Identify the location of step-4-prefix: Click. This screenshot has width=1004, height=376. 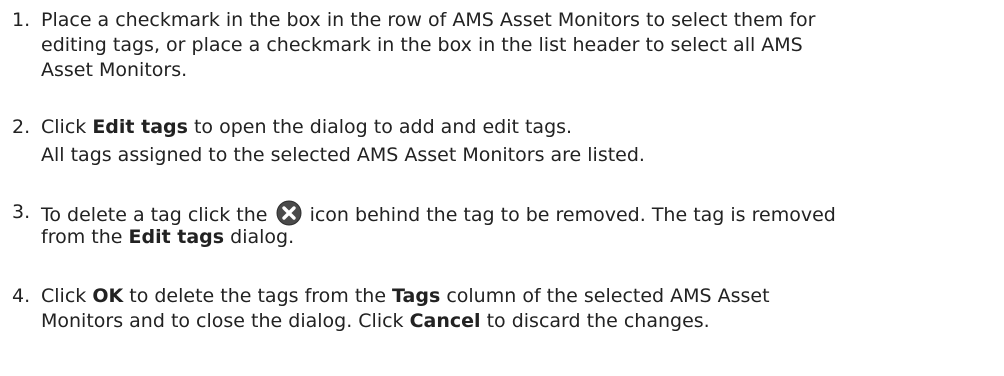
(67, 296).